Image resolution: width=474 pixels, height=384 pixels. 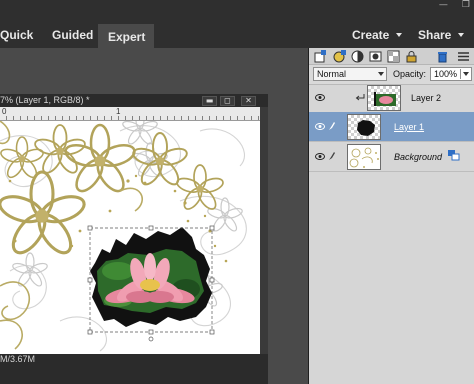 What do you see at coordinates (409, 127) in the screenshot?
I see `layer-name: Layer 1` at bounding box center [409, 127].